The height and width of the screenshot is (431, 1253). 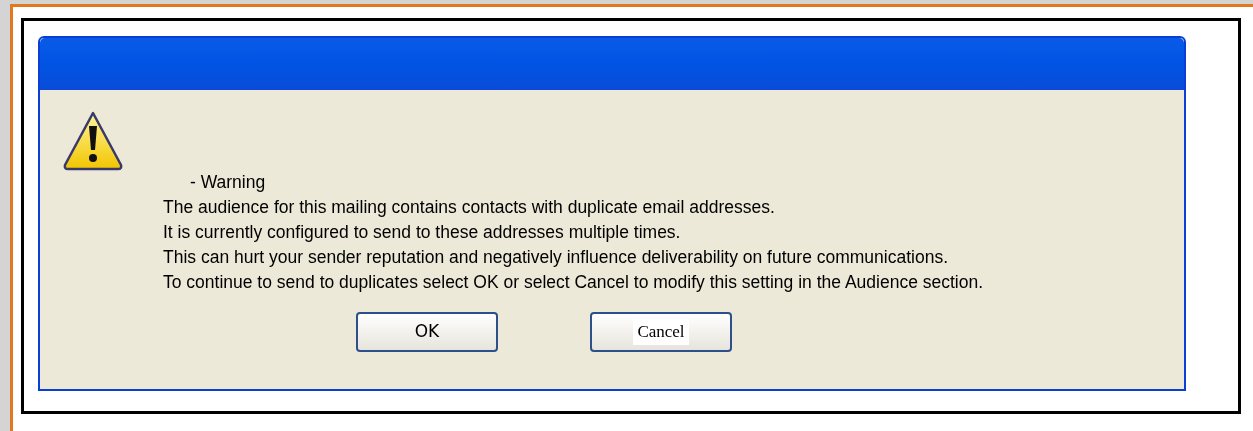 I want to click on message-line: The audience for this mailing contains contacts with duplicate email addresses., so click(x=469, y=207).